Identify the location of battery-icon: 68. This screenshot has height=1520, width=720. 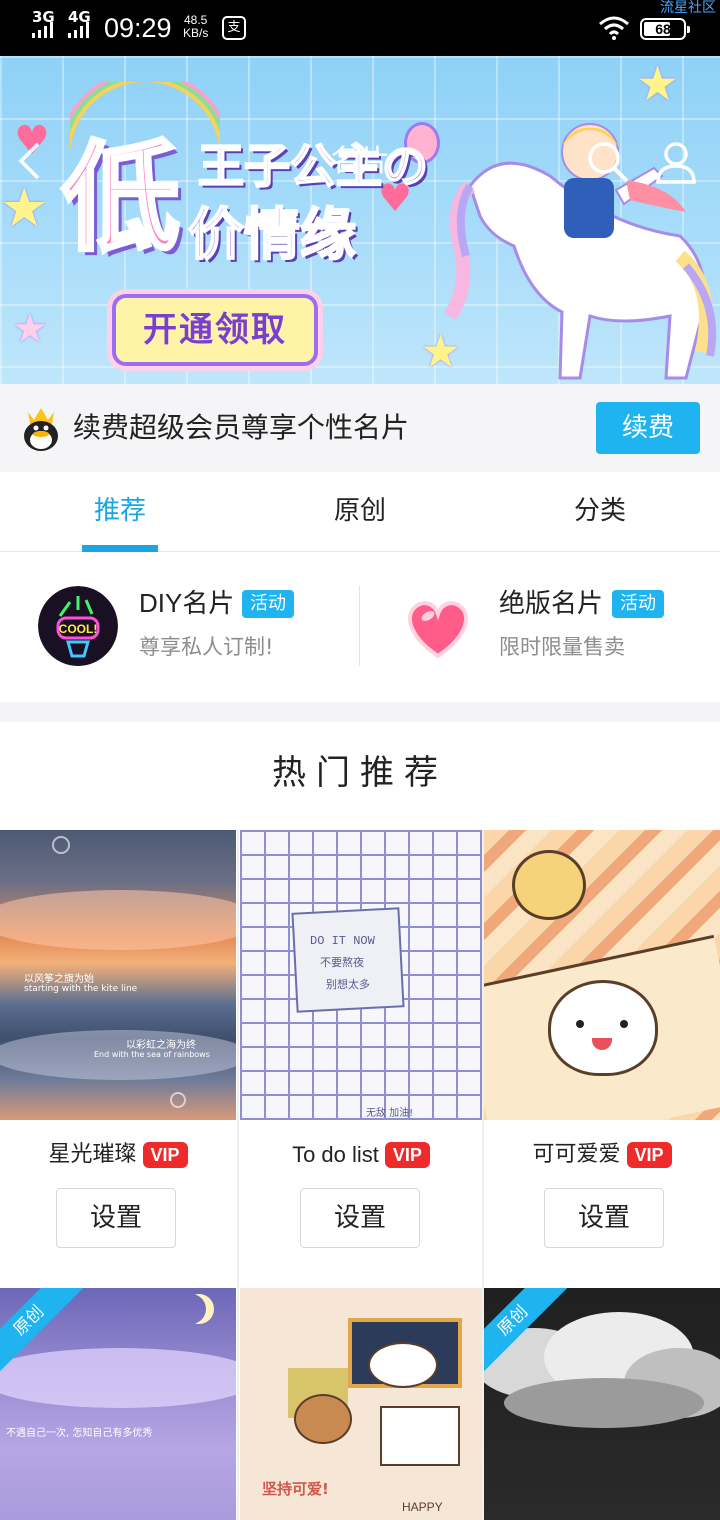
(665, 29).